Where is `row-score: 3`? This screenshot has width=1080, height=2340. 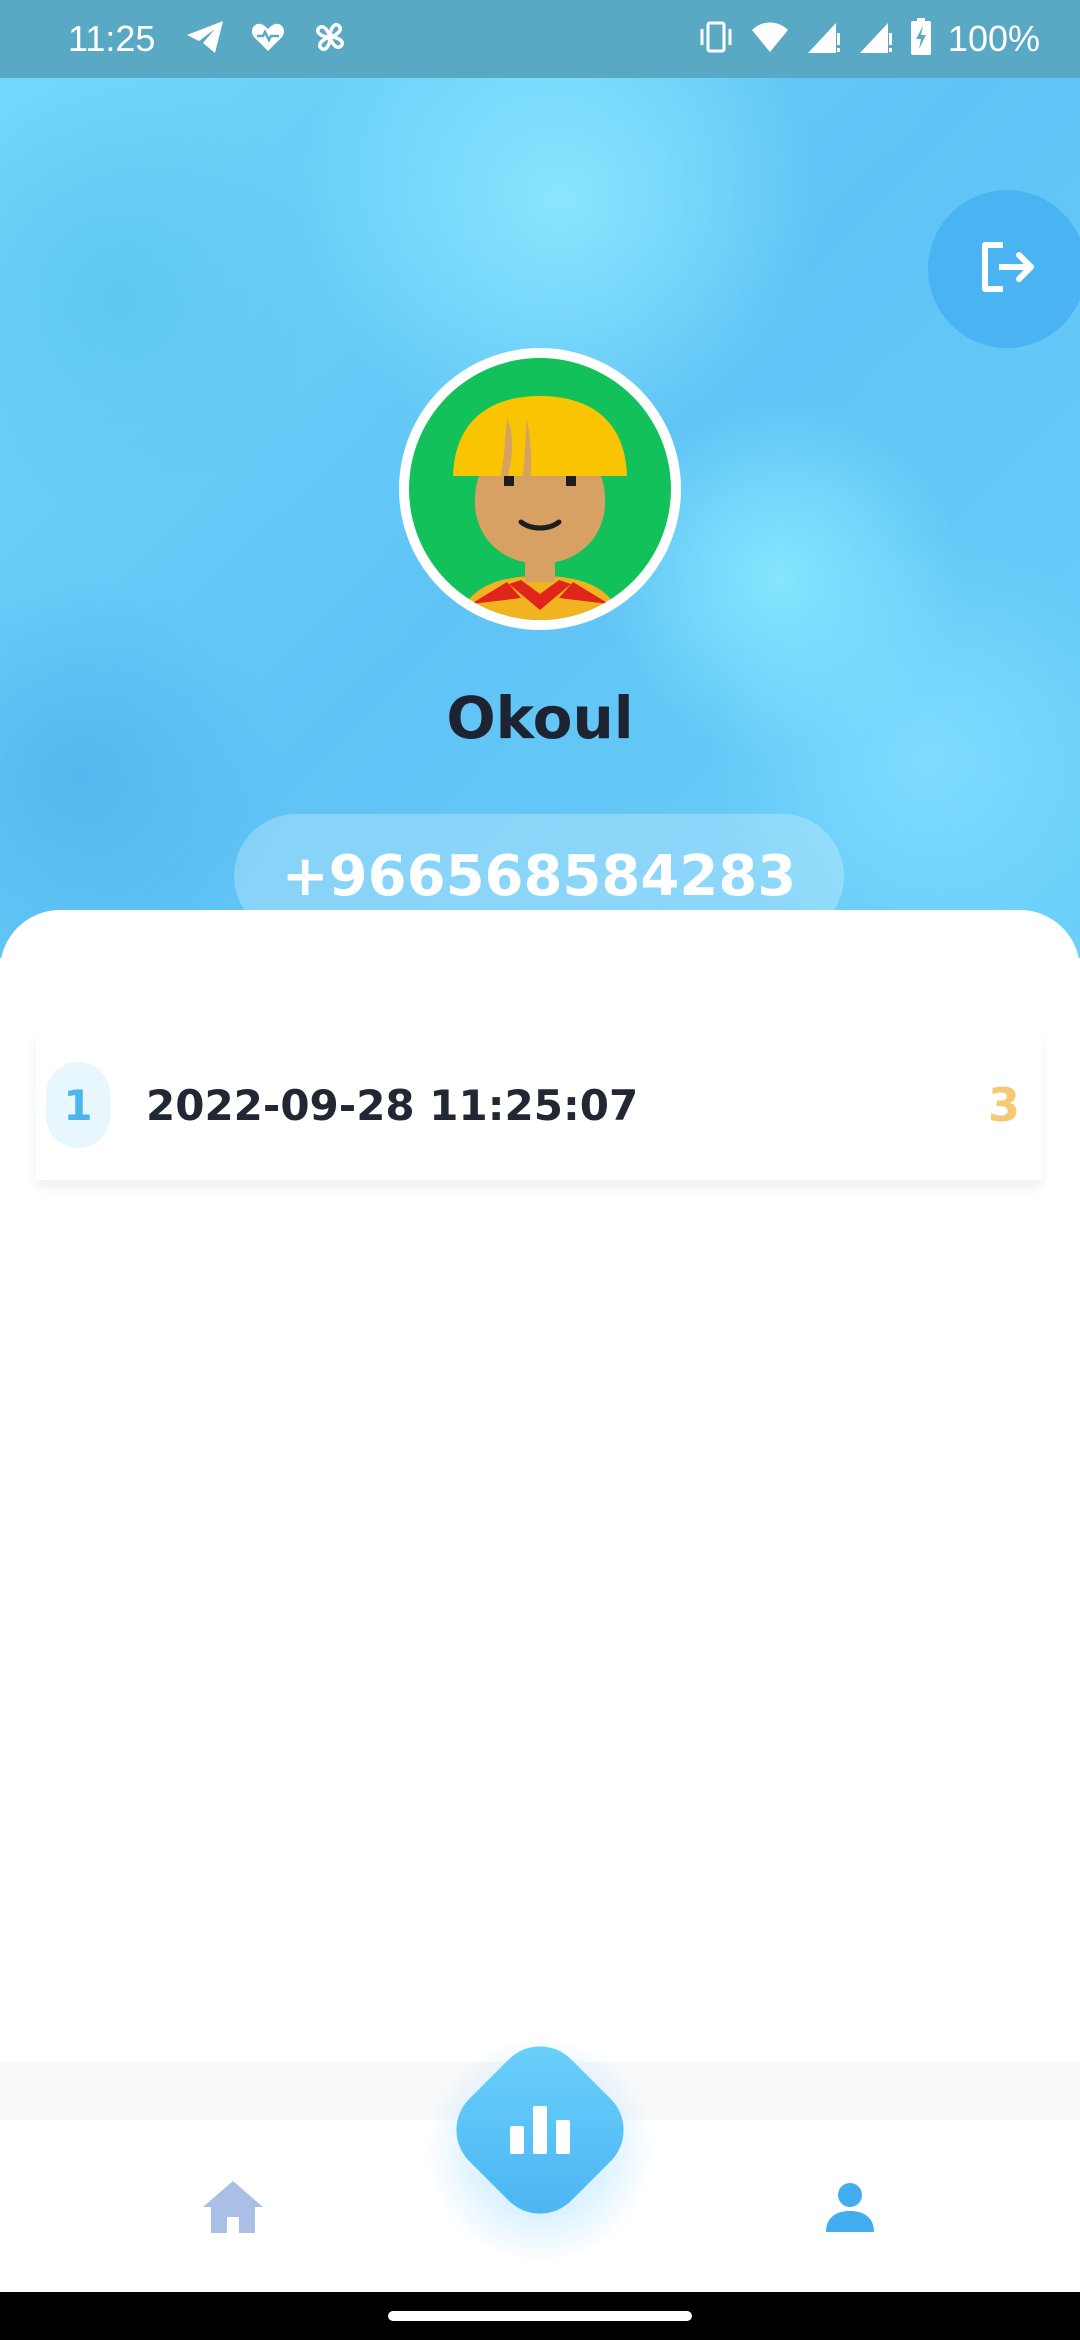 row-score: 3 is located at coordinates (1003, 1105).